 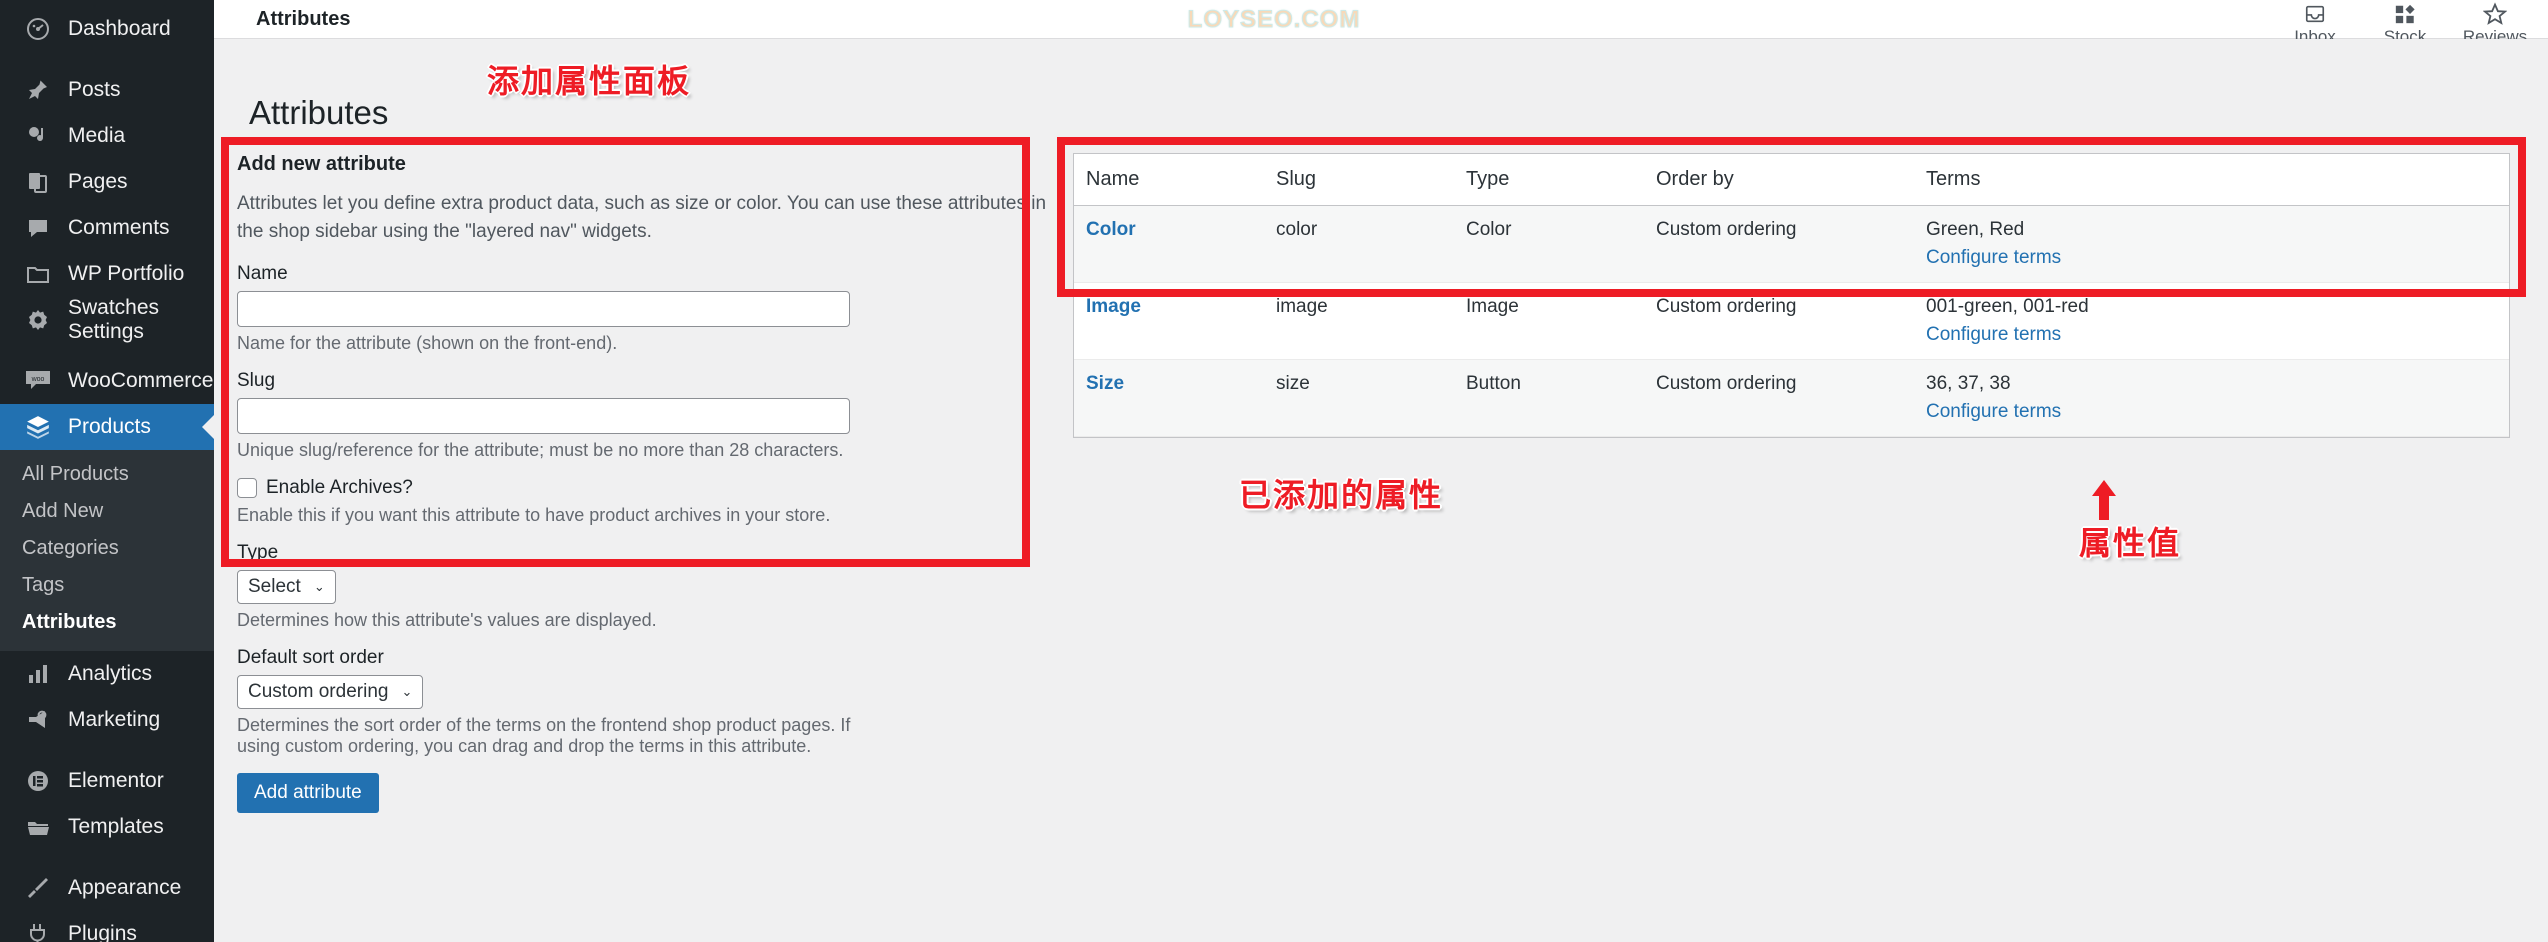 What do you see at coordinates (318, 692) in the screenshot?
I see `default-sort-order-value: Custom ordering` at bounding box center [318, 692].